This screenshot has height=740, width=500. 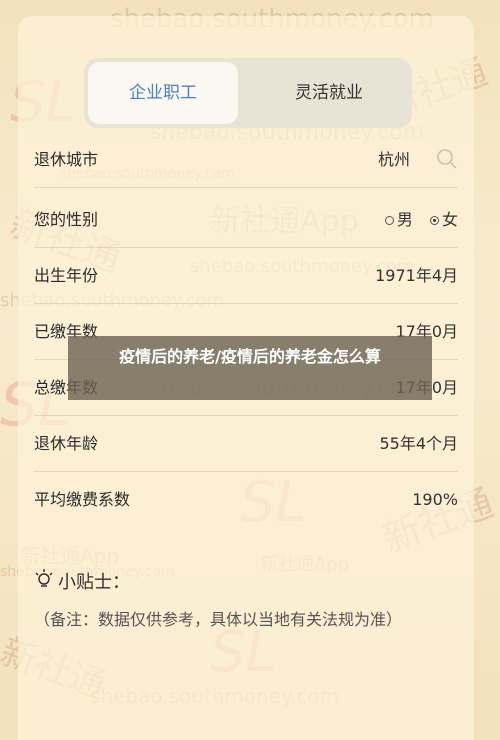 What do you see at coordinates (394, 160) in the screenshot?
I see `retire-city-value: 杭州` at bounding box center [394, 160].